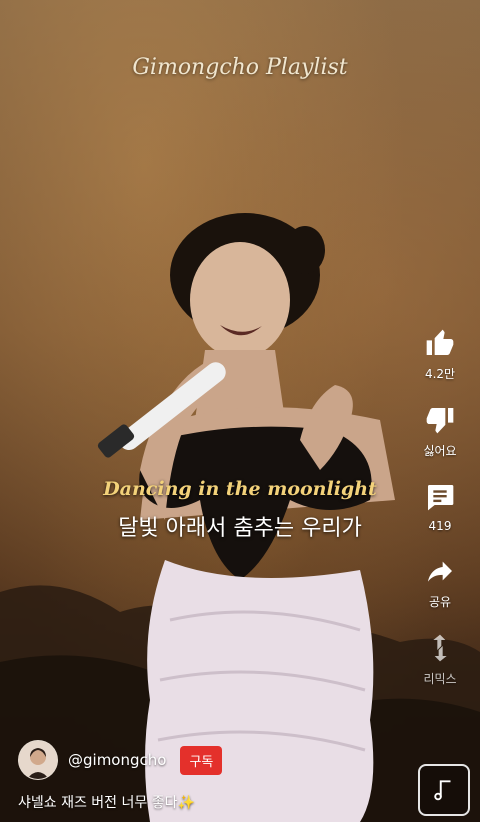 This screenshot has width=480, height=822. What do you see at coordinates (440, 343) in the screenshot?
I see `thumbs-up-icon` at bounding box center [440, 343].